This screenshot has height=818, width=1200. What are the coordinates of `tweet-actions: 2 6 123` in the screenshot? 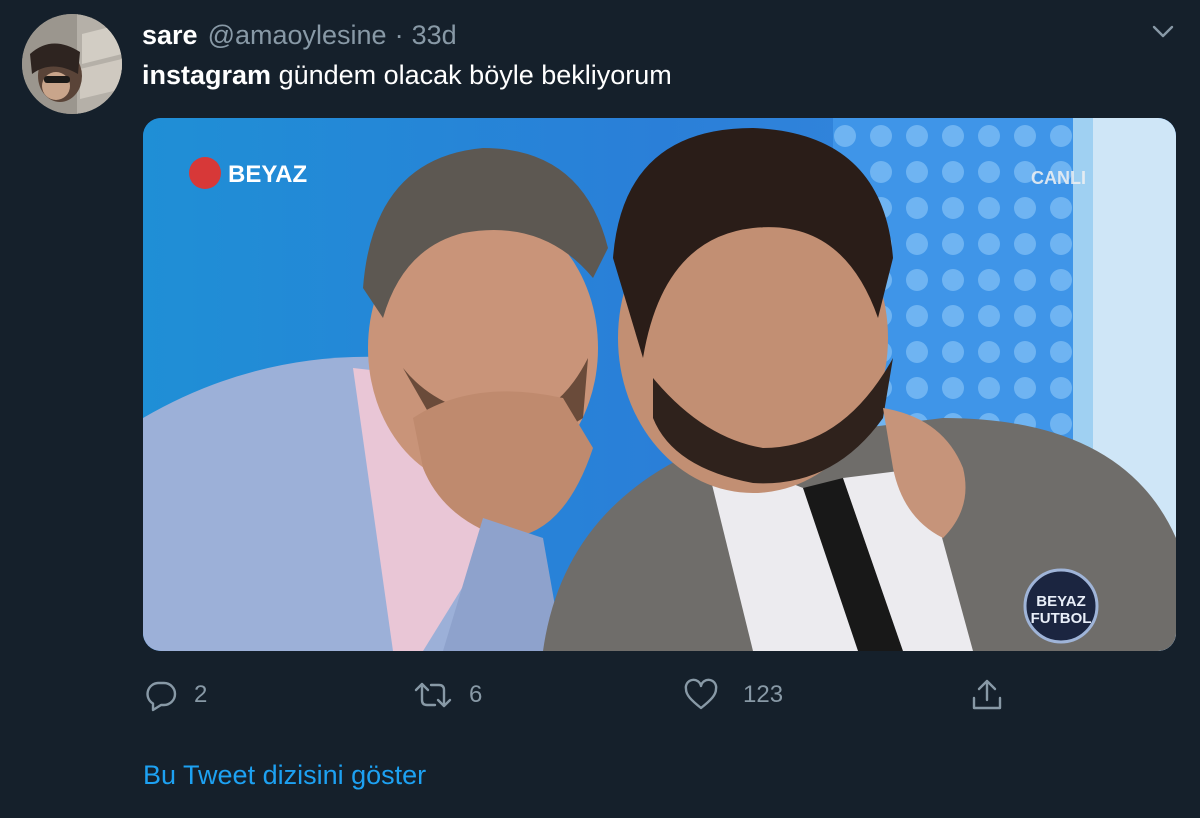 It's located at (600, 695).